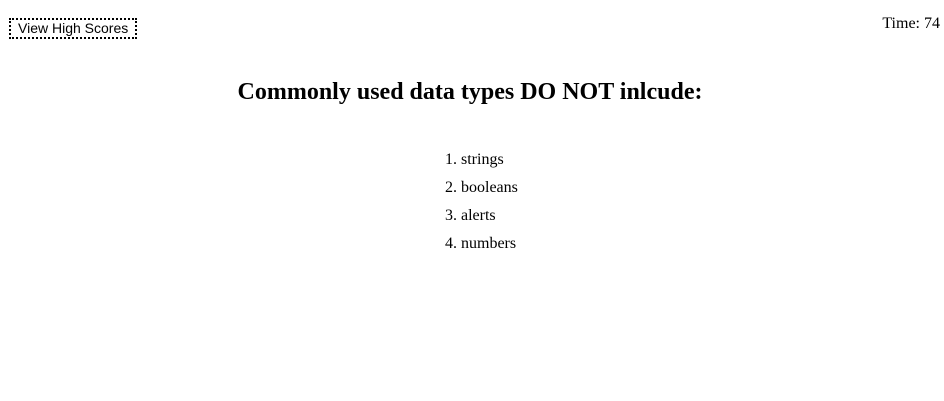  I want to click on timer-value: 74, so click(932, 23).